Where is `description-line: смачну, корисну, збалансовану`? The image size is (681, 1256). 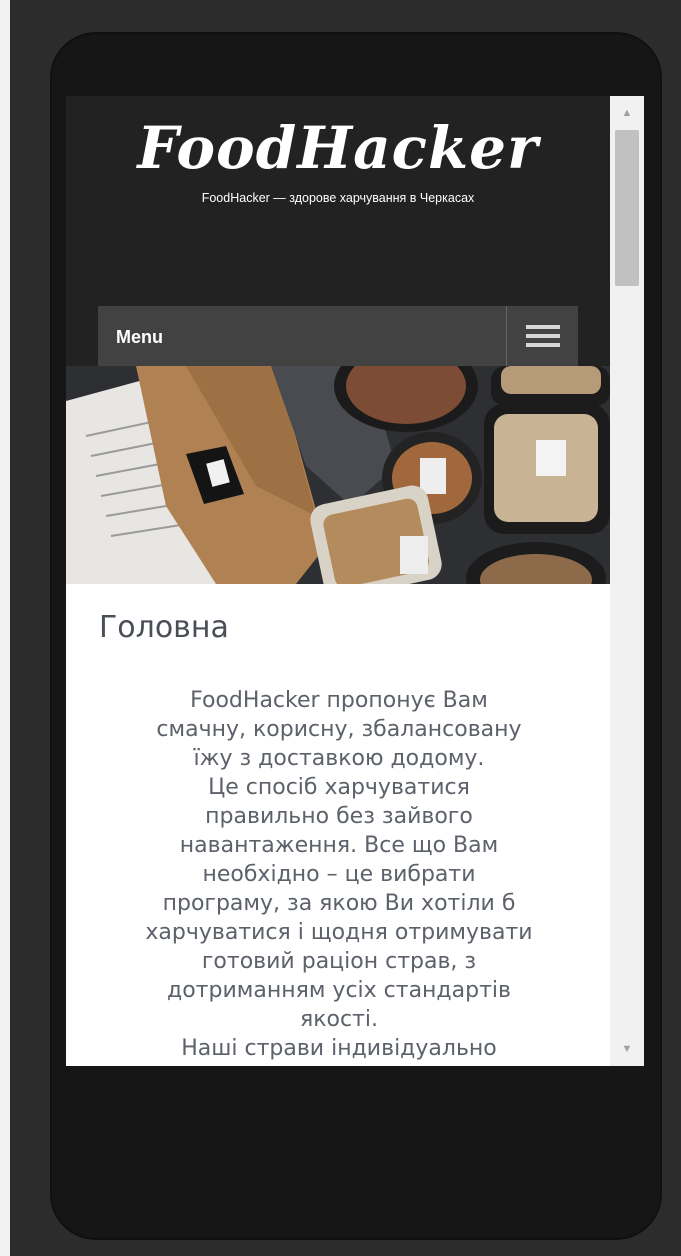 description-line: смачну, корисну, збалансовану is located at coordinates (339, 729).